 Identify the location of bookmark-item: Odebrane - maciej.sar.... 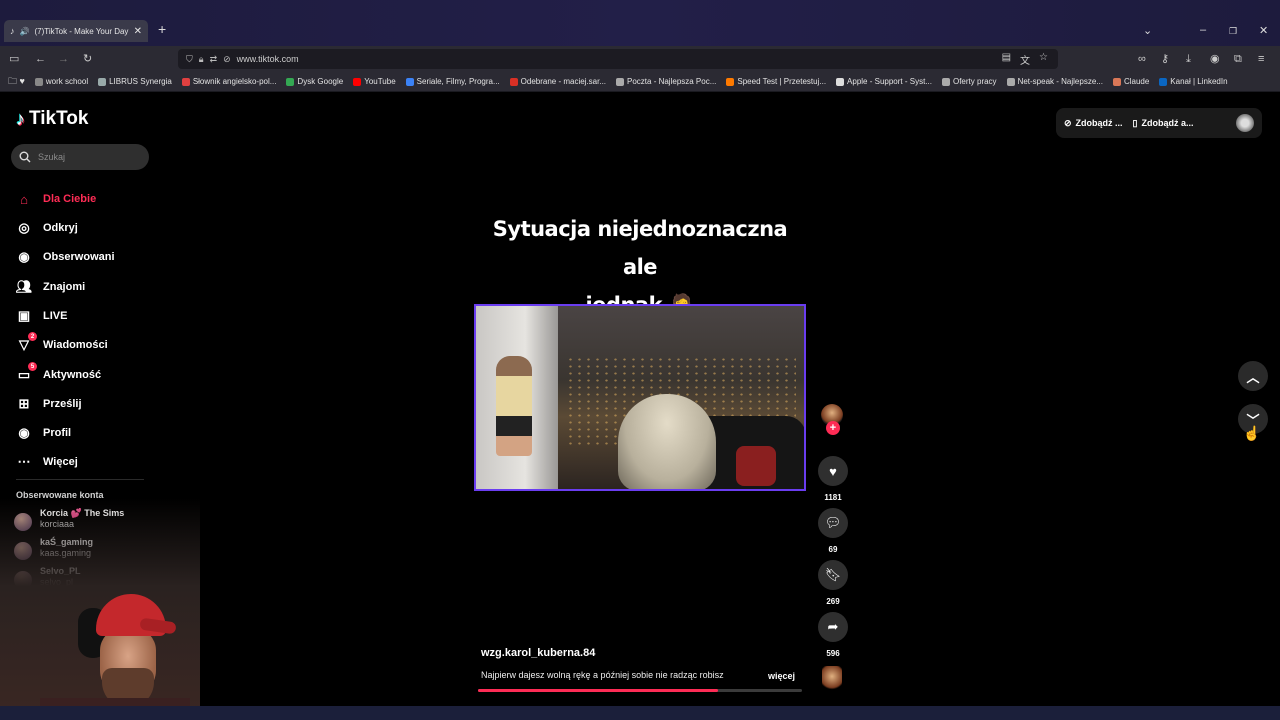
(557, 81).